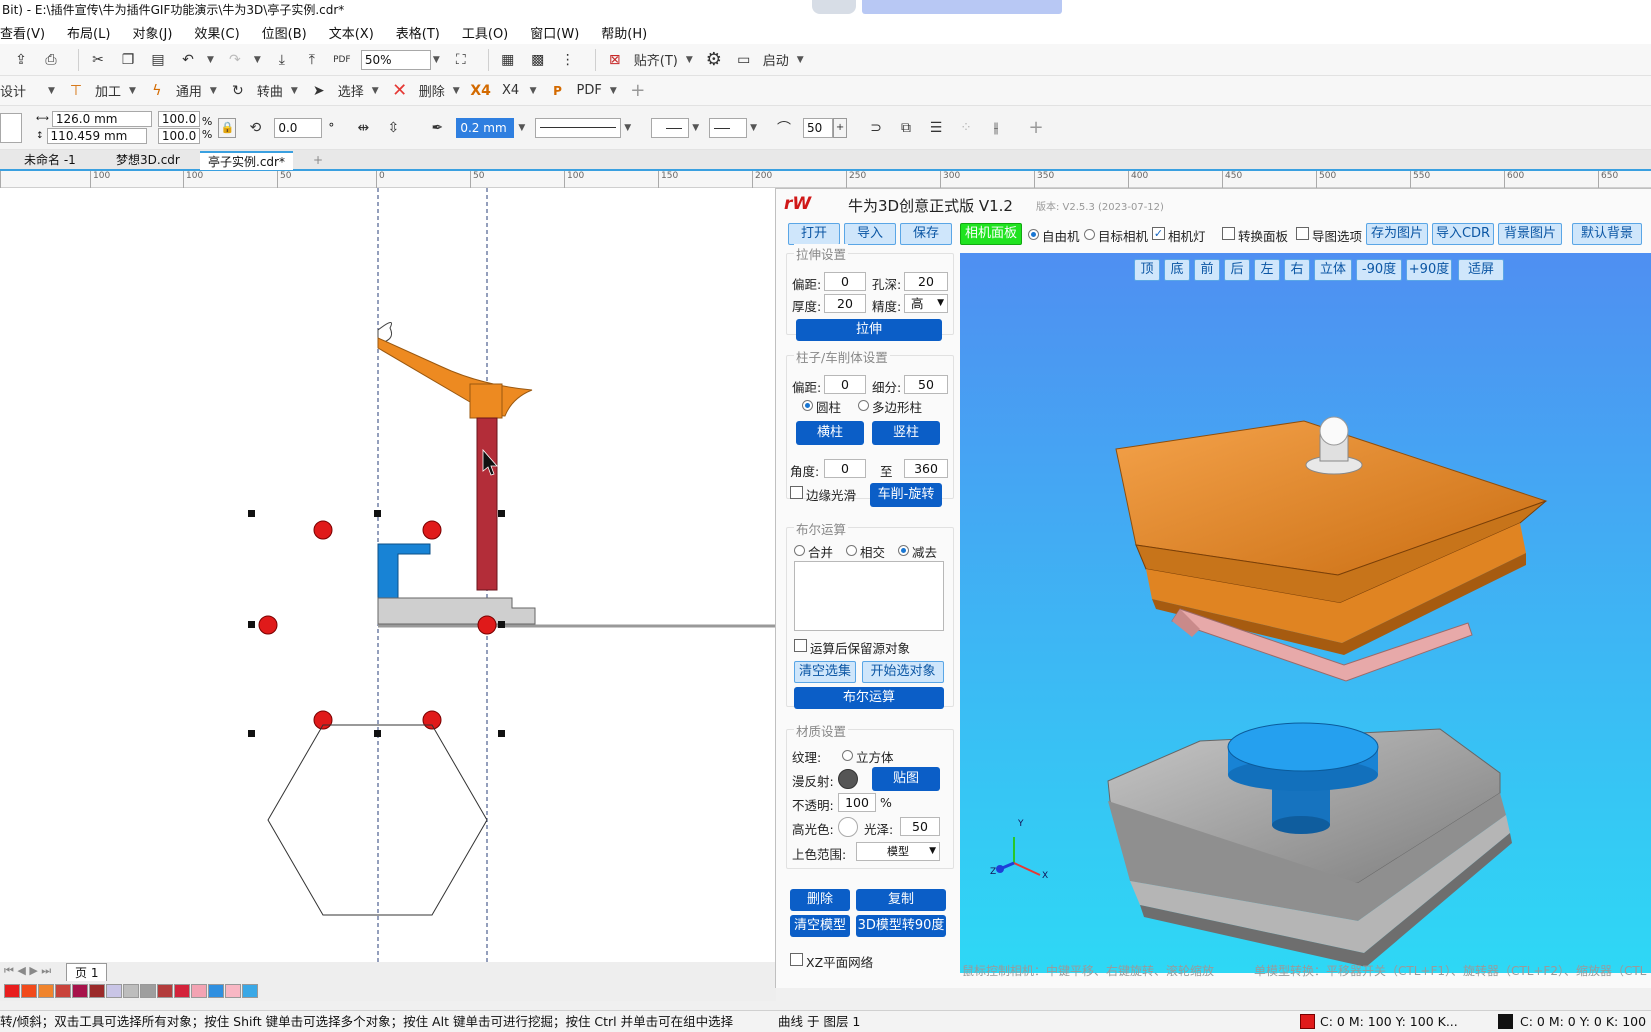 This screenshot has height=1032, width=1651. I want to click on select-arrow-icon: ➤, so click(319, 91).